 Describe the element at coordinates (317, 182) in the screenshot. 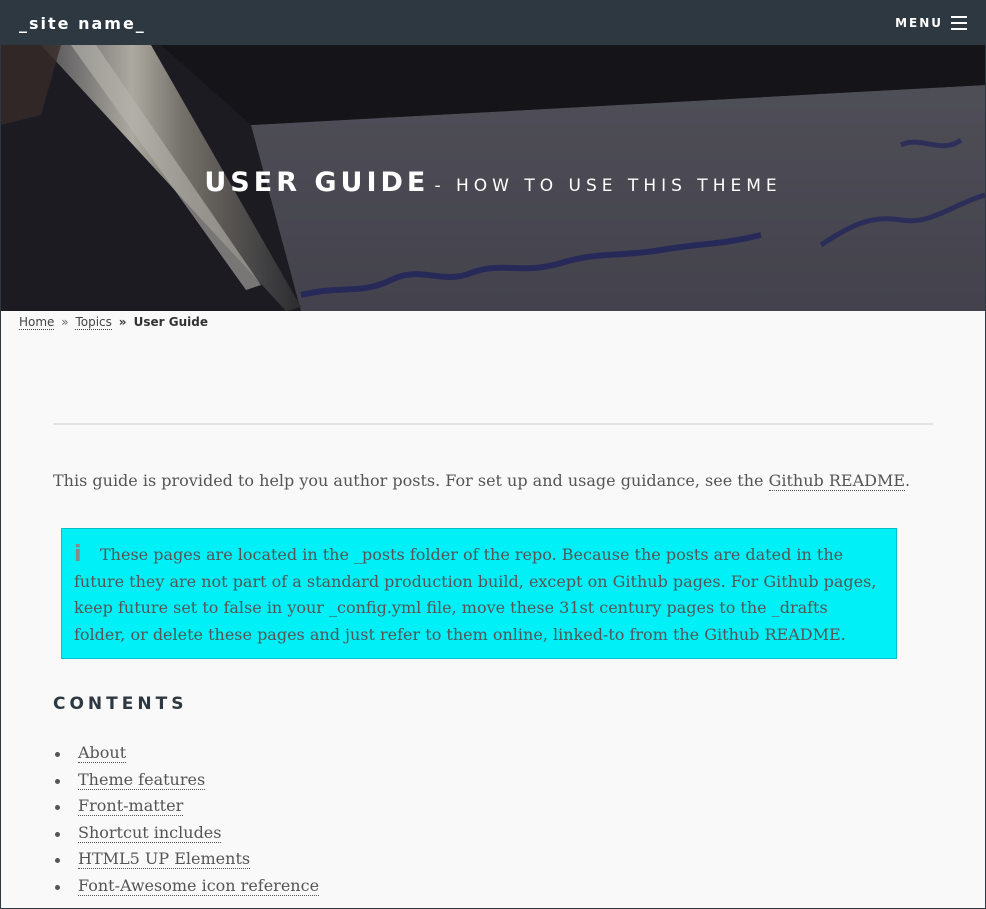

I see `page-title-main: USER GUIDE` at that location.